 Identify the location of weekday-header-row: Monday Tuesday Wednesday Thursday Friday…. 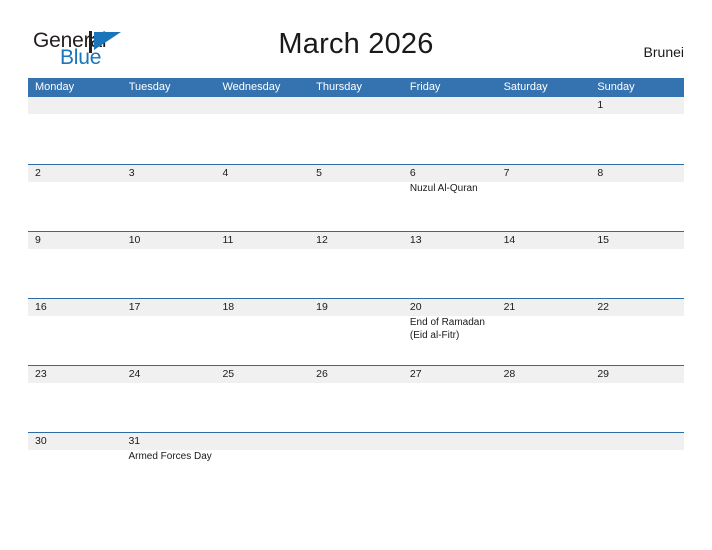
(356, 87).